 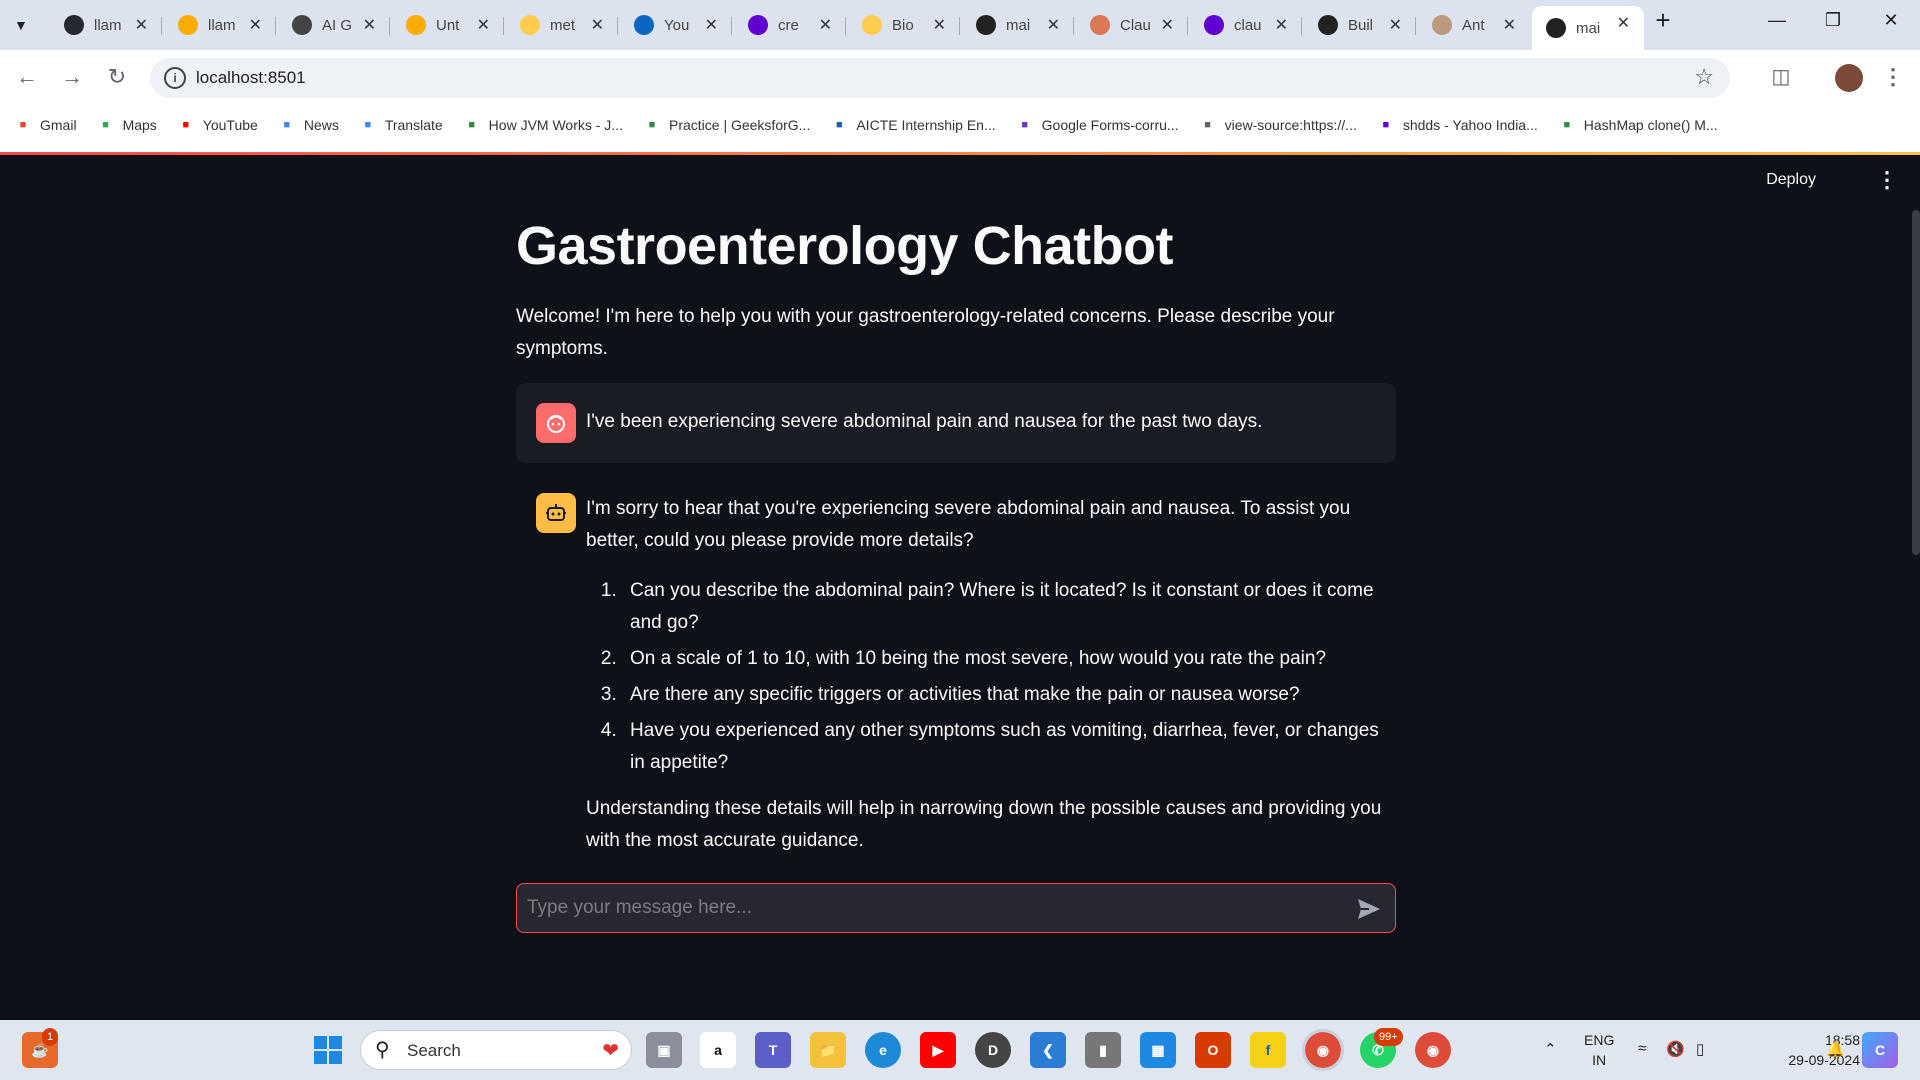 I want to click on browser-menu-icon: ⋮, so click(x=1893, y=77).